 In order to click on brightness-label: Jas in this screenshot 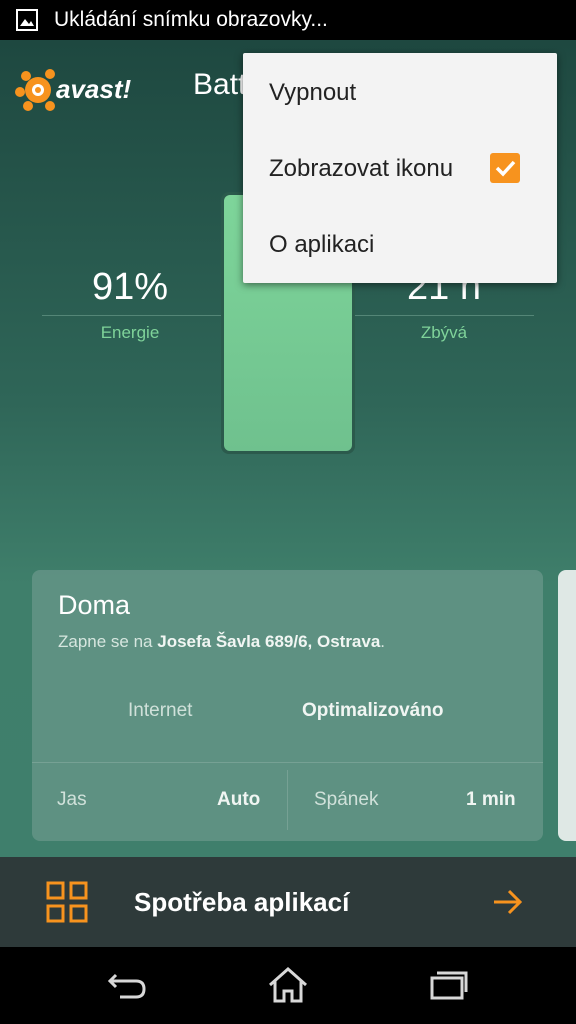, I will do `click(72, 799)`.